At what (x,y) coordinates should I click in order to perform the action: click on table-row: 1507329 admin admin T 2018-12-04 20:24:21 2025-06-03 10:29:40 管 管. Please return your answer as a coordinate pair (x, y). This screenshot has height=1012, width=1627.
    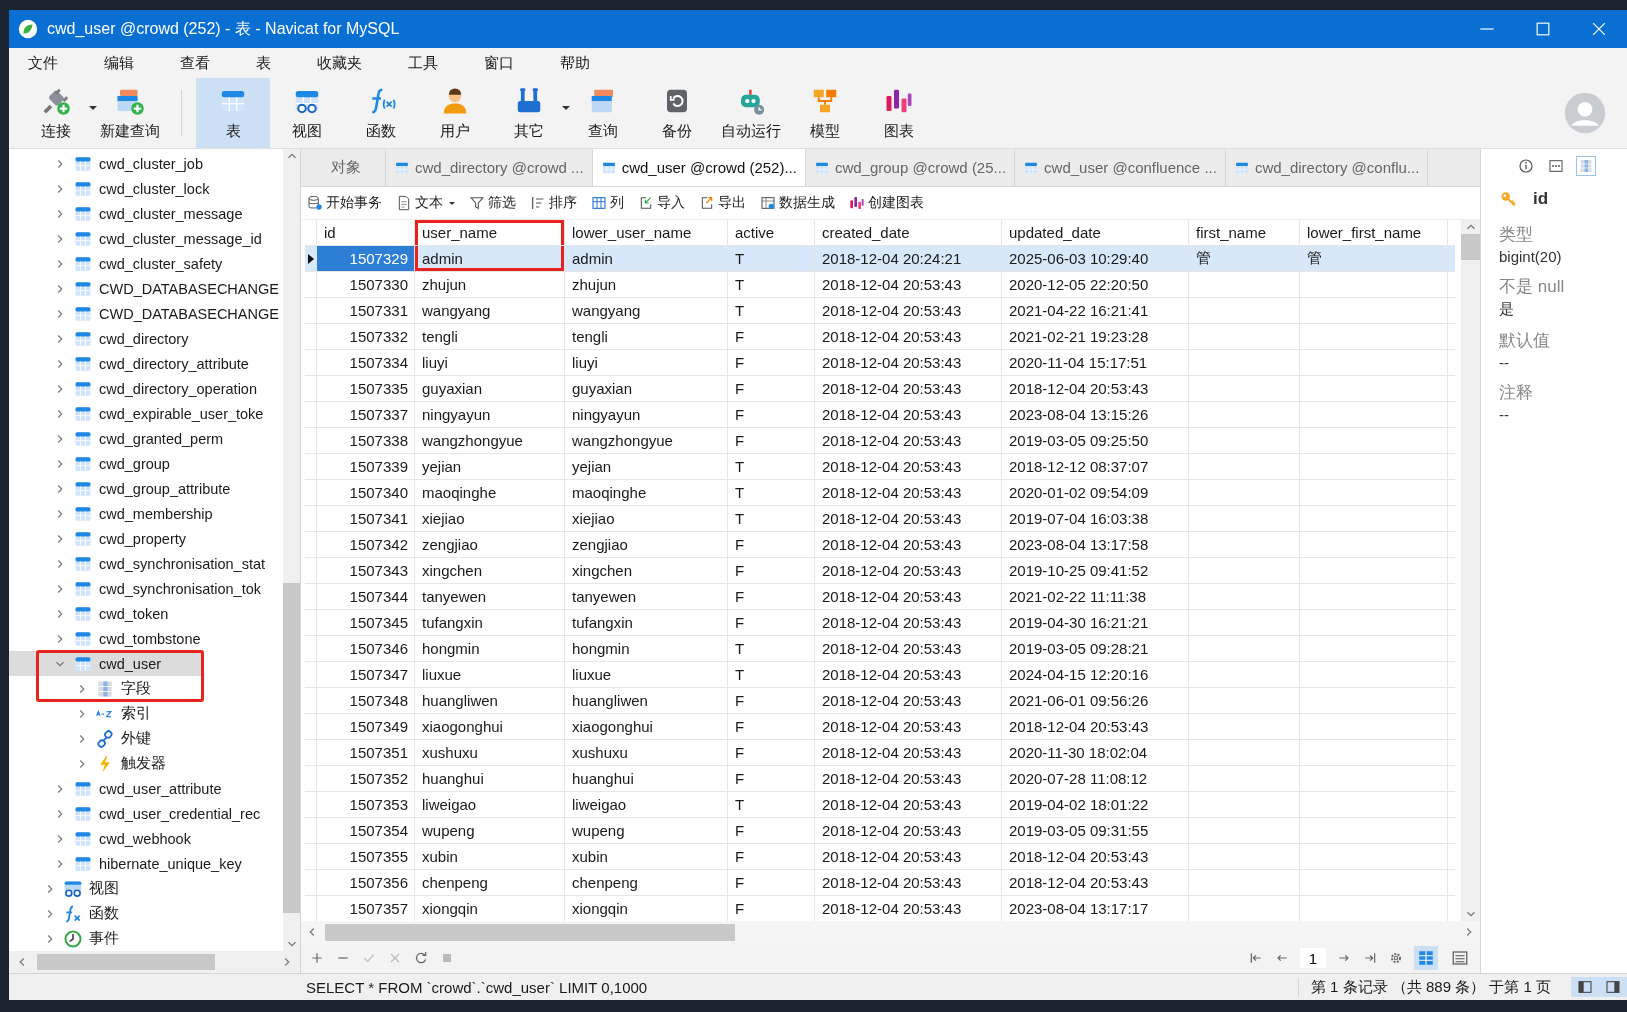
    Looking at the image, I should click on (880, 259).